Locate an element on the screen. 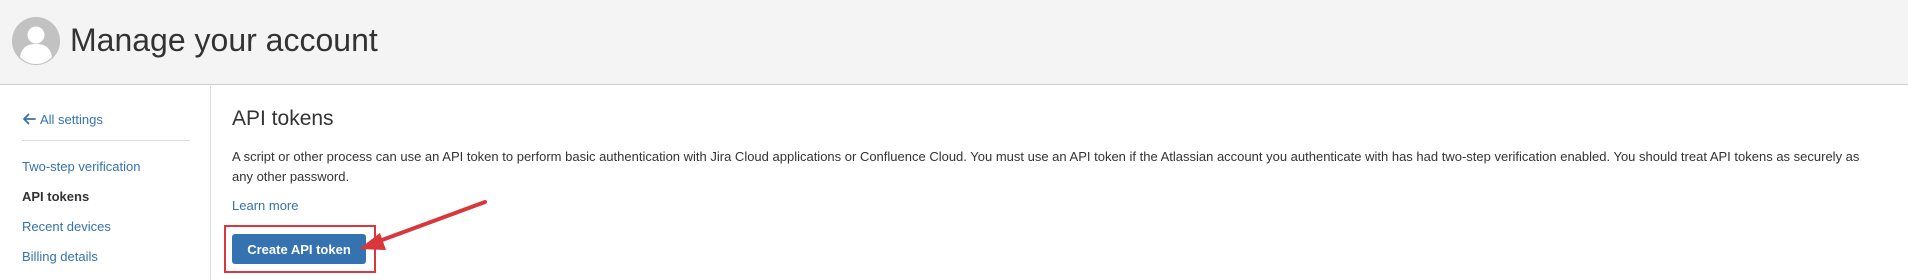 Image resolution: width=1908 pixels, height=280 pixels. person-silhouette-icon is located at coordinates (36, 41).